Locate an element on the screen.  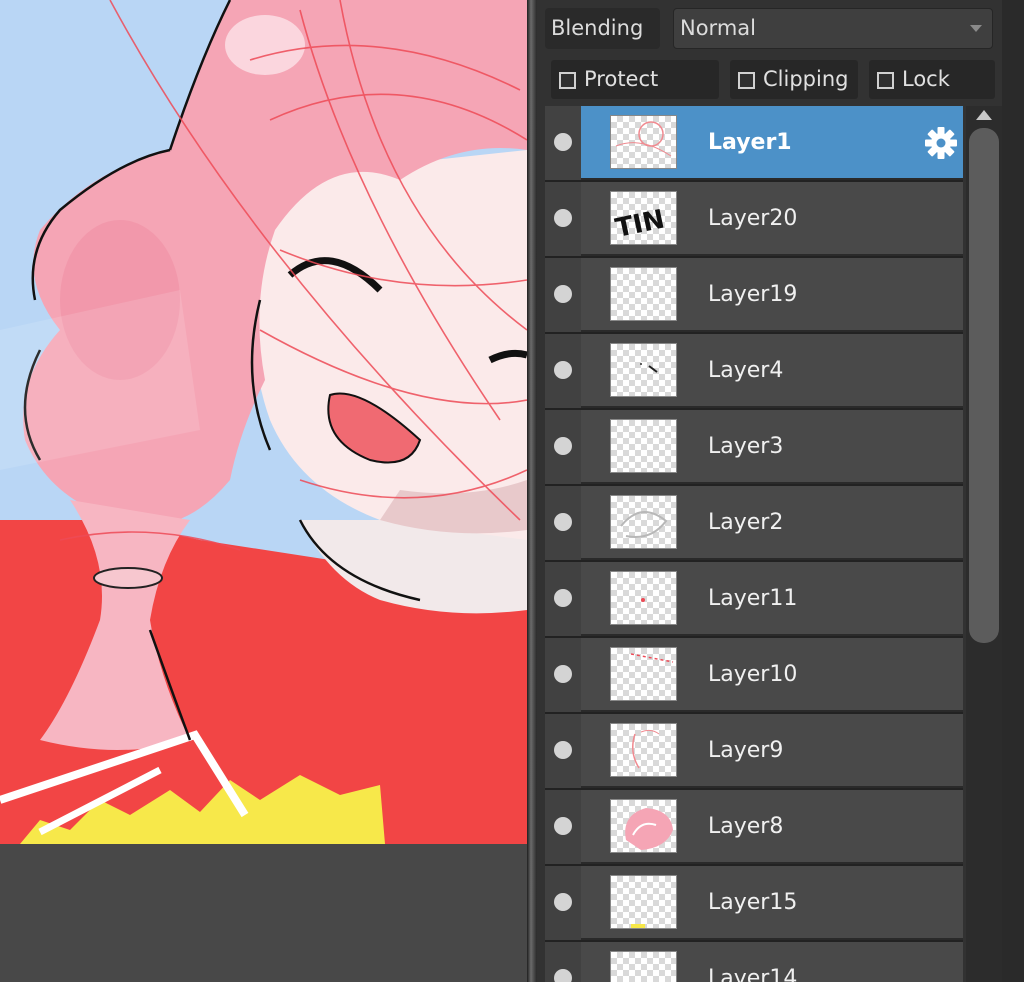
panel-splitter is located at coordinates (532, 491).